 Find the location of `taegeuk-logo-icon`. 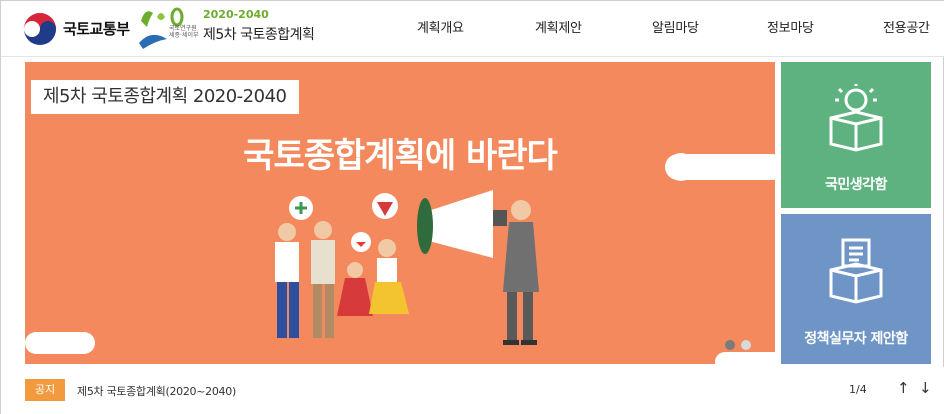

taegeuk-logo-icon is located at coordinates (40, 29).